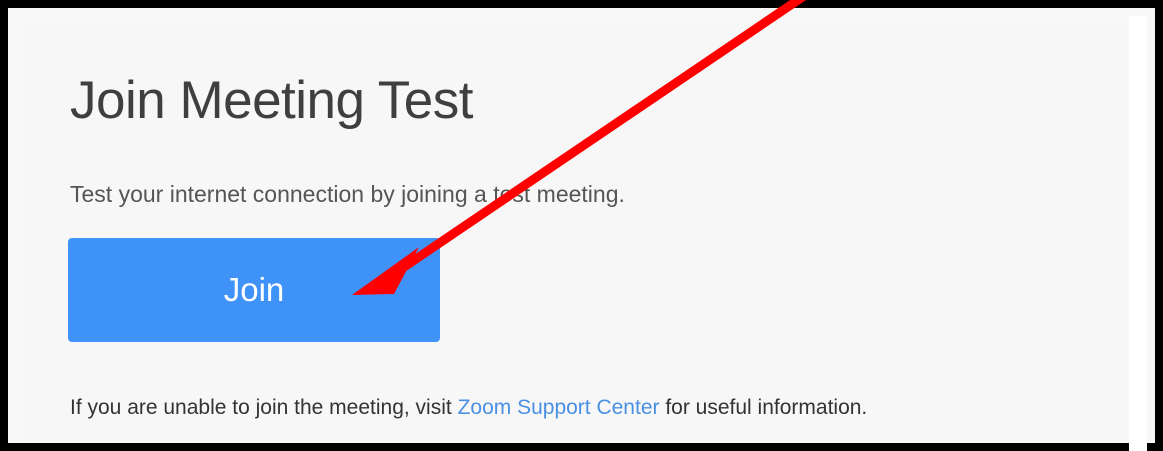 This screenshot has width=1163, height=451. I want to click on support-help-suffix: for useful information., so click(763, 407).